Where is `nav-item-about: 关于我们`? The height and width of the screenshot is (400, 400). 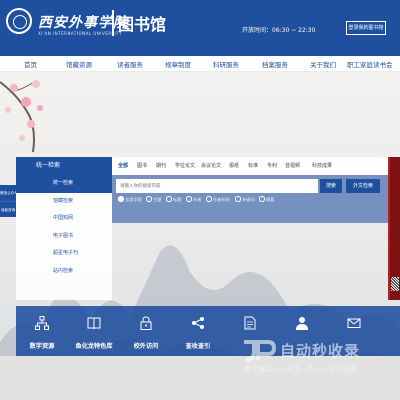 nav-item-about: 关于我们 is located at coordinates (323, 64).